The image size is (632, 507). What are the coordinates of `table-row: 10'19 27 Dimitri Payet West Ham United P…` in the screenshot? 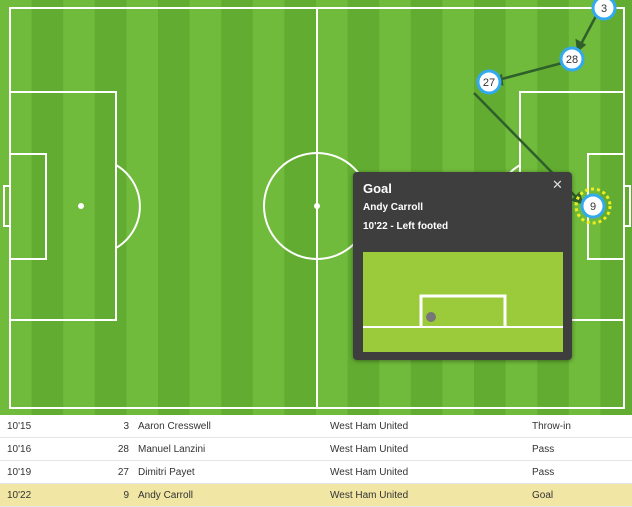 It's located at (316, 472).